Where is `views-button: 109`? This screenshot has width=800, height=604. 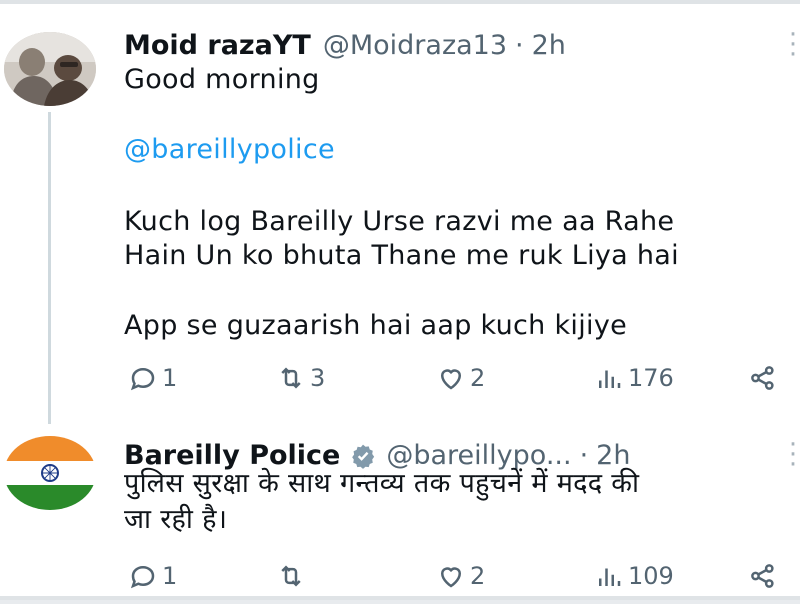 views-button: 109 is located at coordinates (634, 576).